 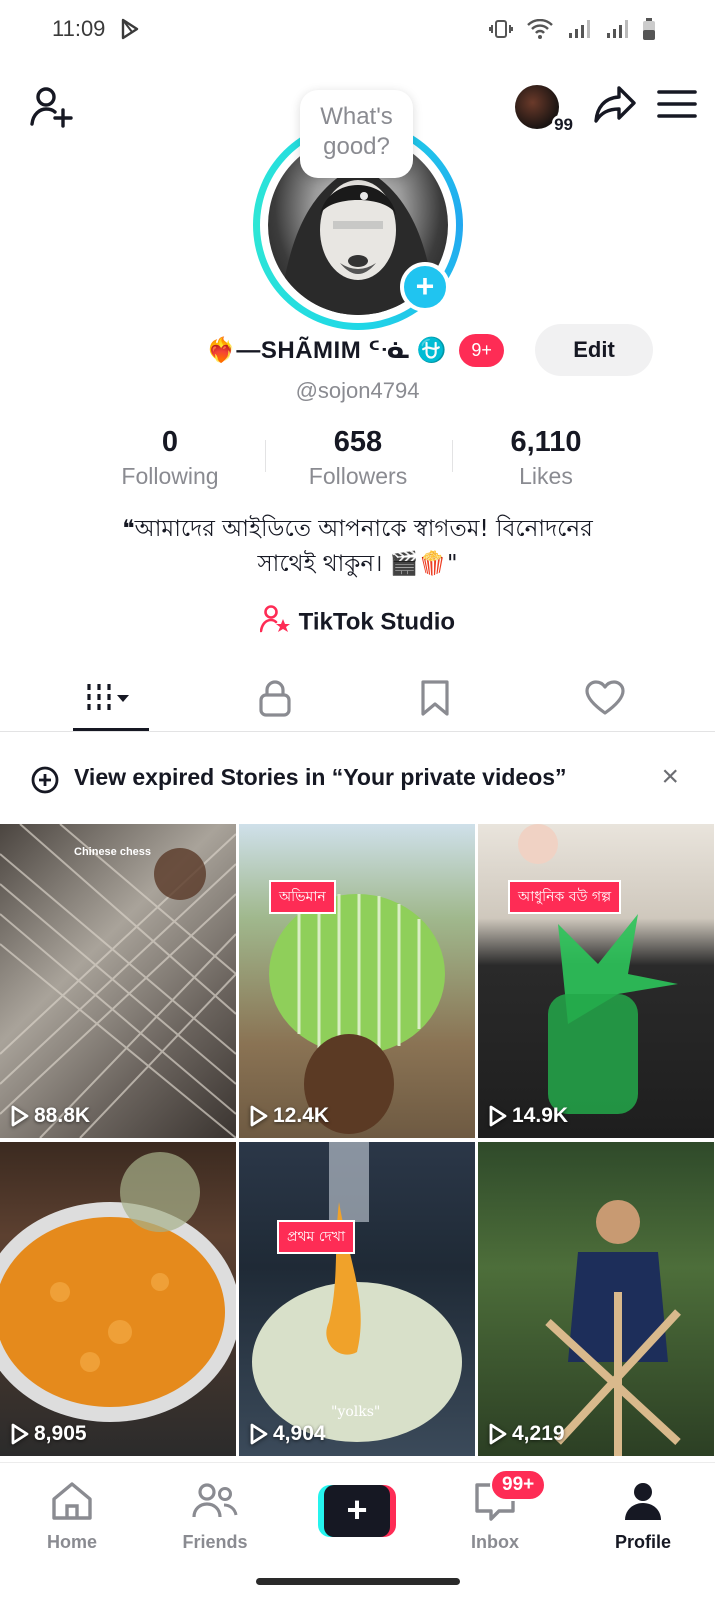 I want to click on active-tab-indicator, so click(x=111, y=729).